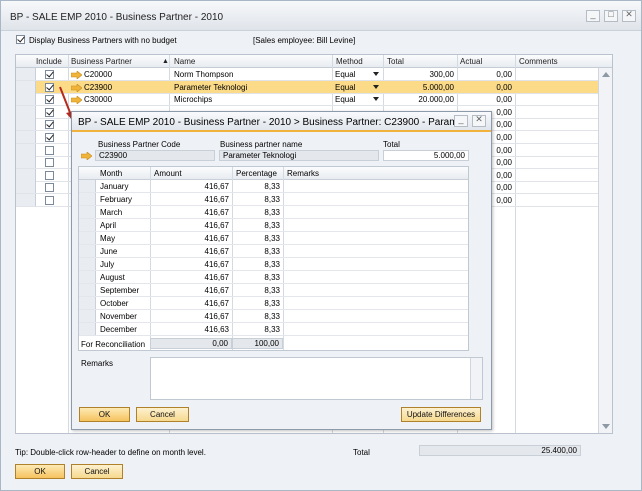 The height and width of the screenshot is (491, 642). What do you see at coordinates (606, 426) in the screenshot?
I see `scroll-down-icon` at bounding box center [606, 426].